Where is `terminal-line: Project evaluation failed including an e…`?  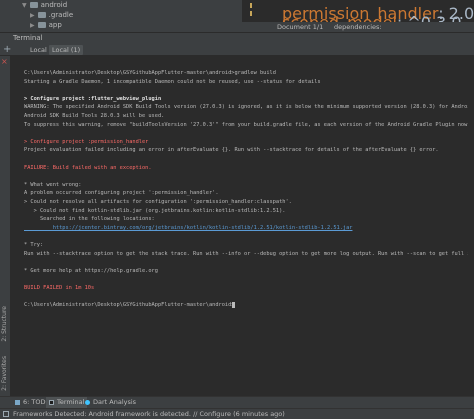 terminal-line: Project evaluation failed including an e… is located at coordinates (231, 150).